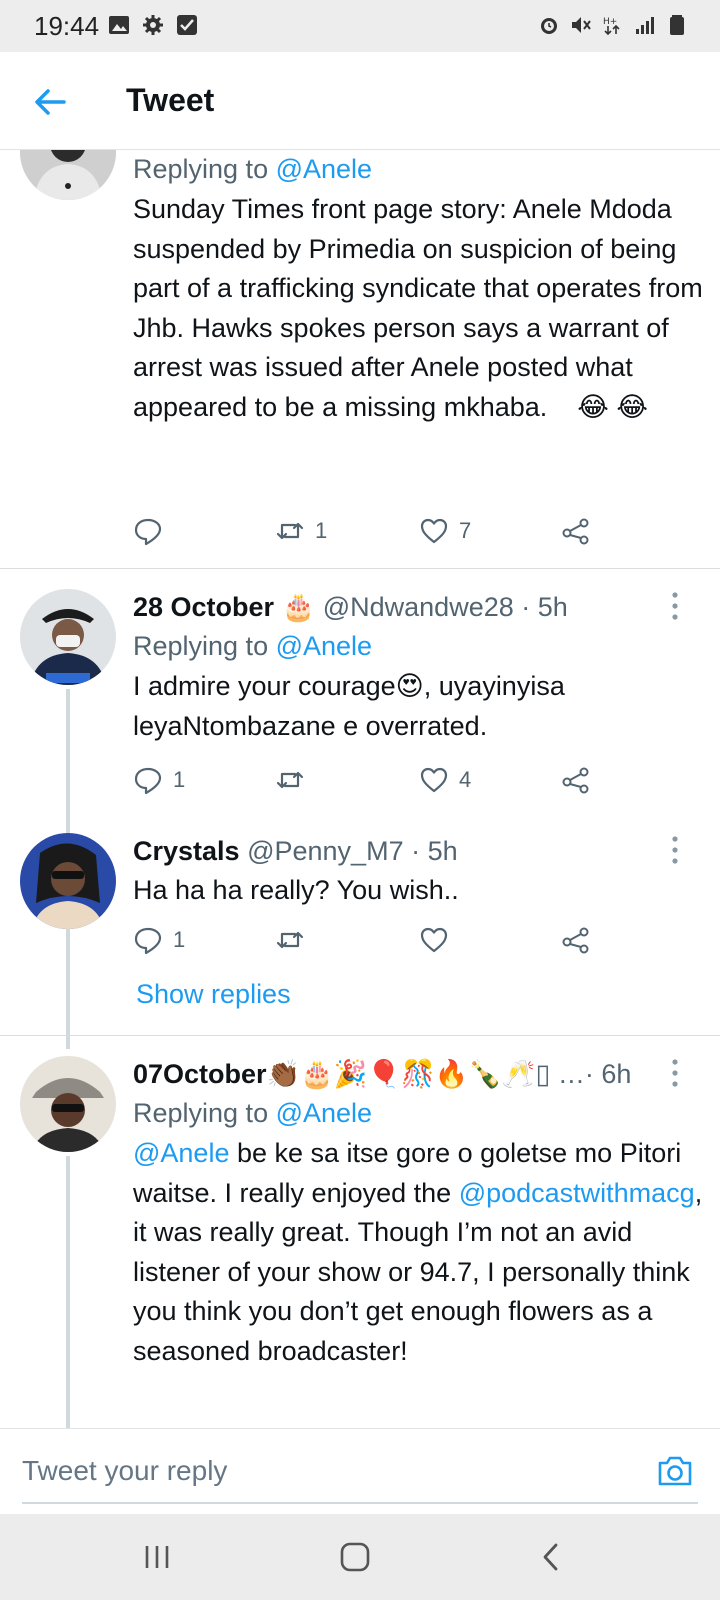  I want to click on tweet-header: Crystals @Penny_M7 · 5h, so click(418, 851).